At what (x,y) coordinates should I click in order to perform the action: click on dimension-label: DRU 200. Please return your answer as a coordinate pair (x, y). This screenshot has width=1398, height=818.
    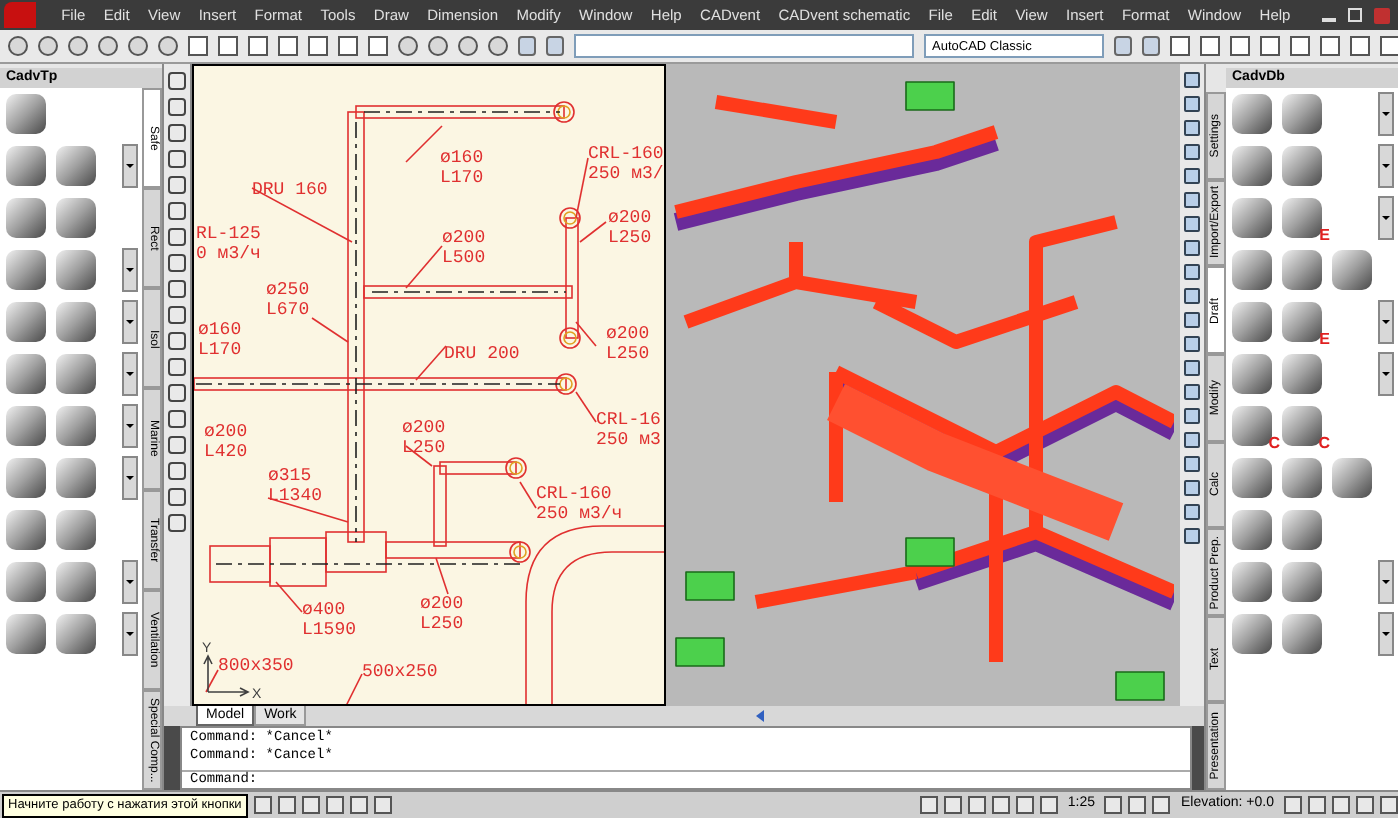
    Looking at the image, I should click on (482, 354).